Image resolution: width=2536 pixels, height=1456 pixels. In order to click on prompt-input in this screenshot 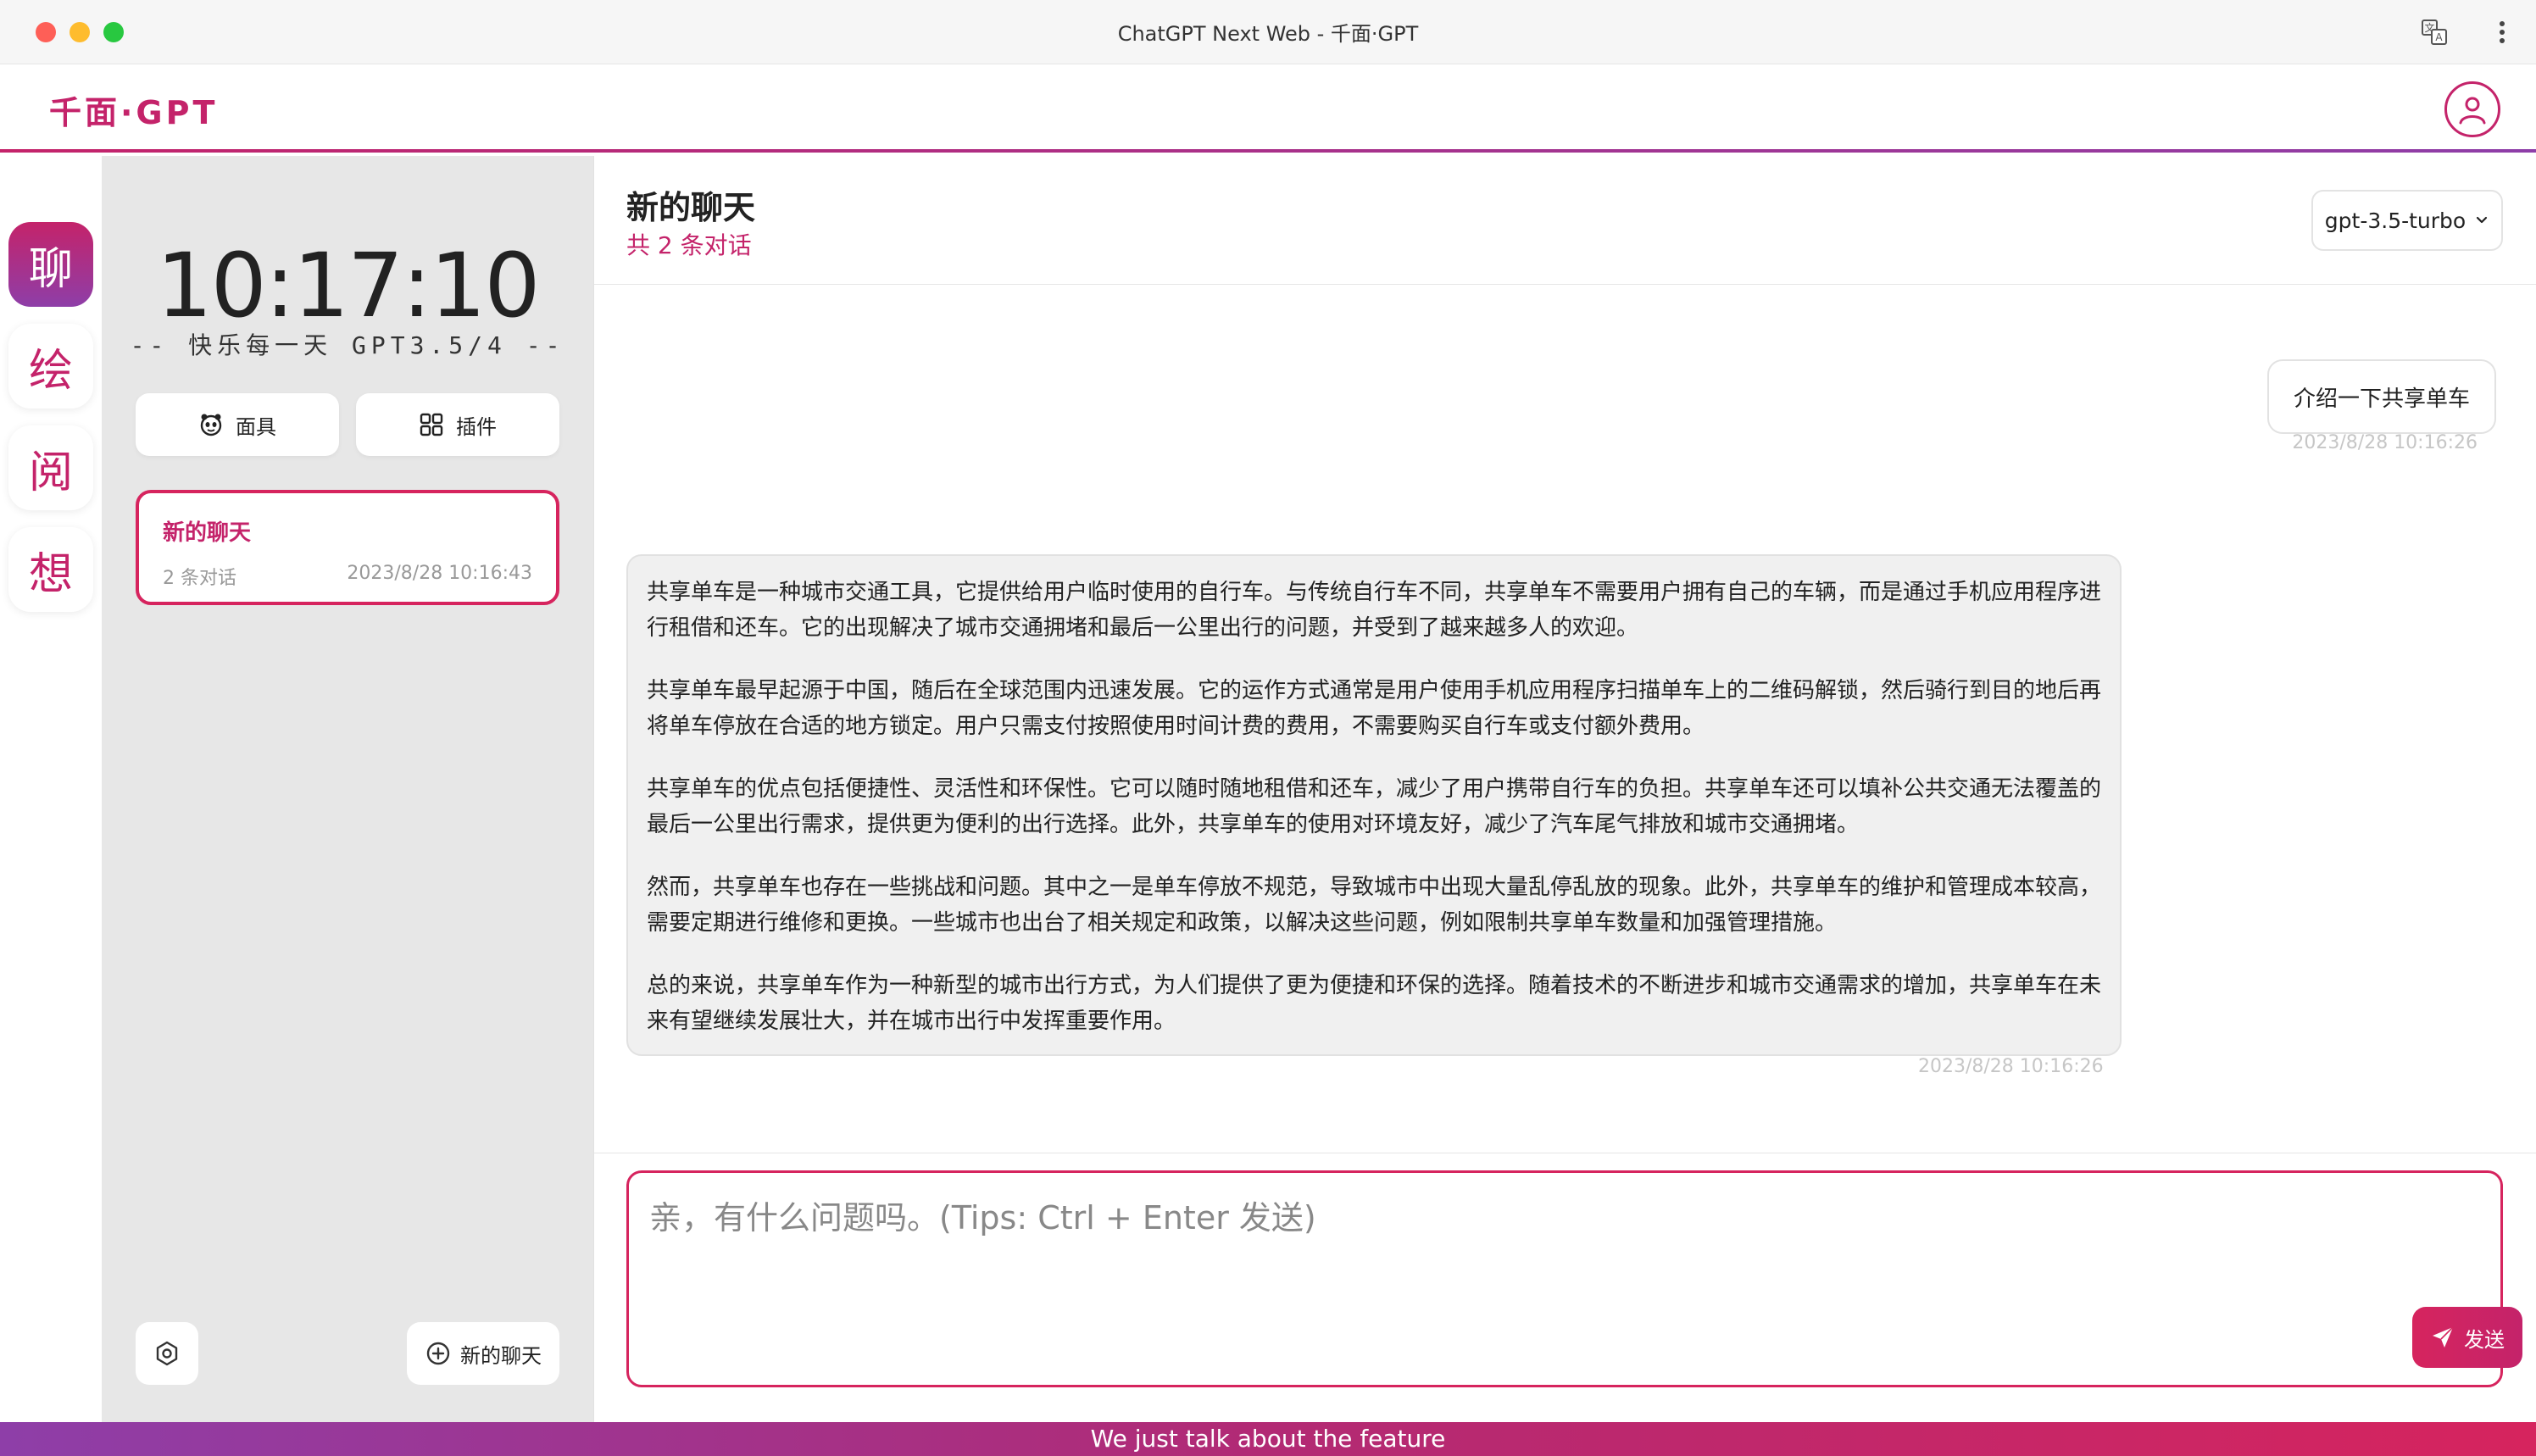, I will do `click(1539, 1259)`.